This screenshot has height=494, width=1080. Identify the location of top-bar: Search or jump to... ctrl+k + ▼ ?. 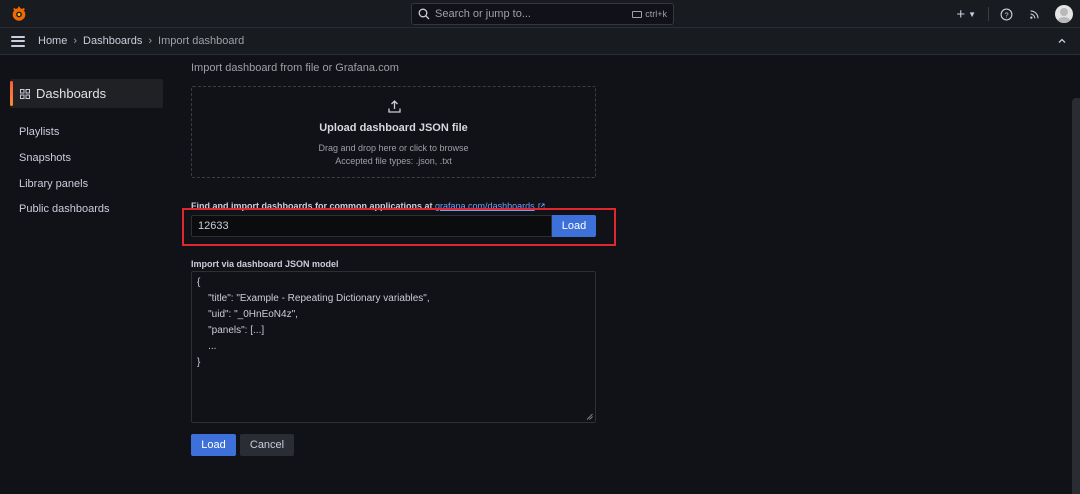
(540, 14).